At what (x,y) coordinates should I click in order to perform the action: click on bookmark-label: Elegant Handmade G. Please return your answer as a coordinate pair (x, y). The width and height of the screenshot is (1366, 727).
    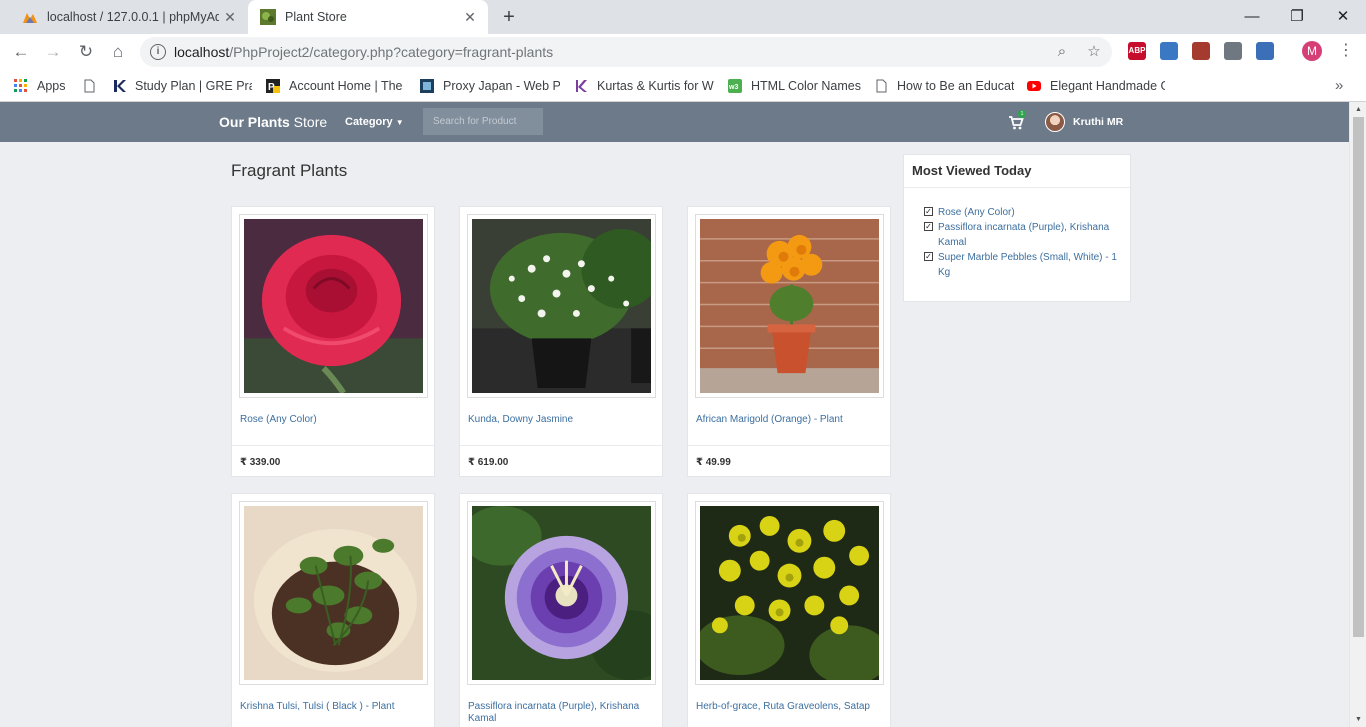
    Looking at the image, I should click on (1107, 86).